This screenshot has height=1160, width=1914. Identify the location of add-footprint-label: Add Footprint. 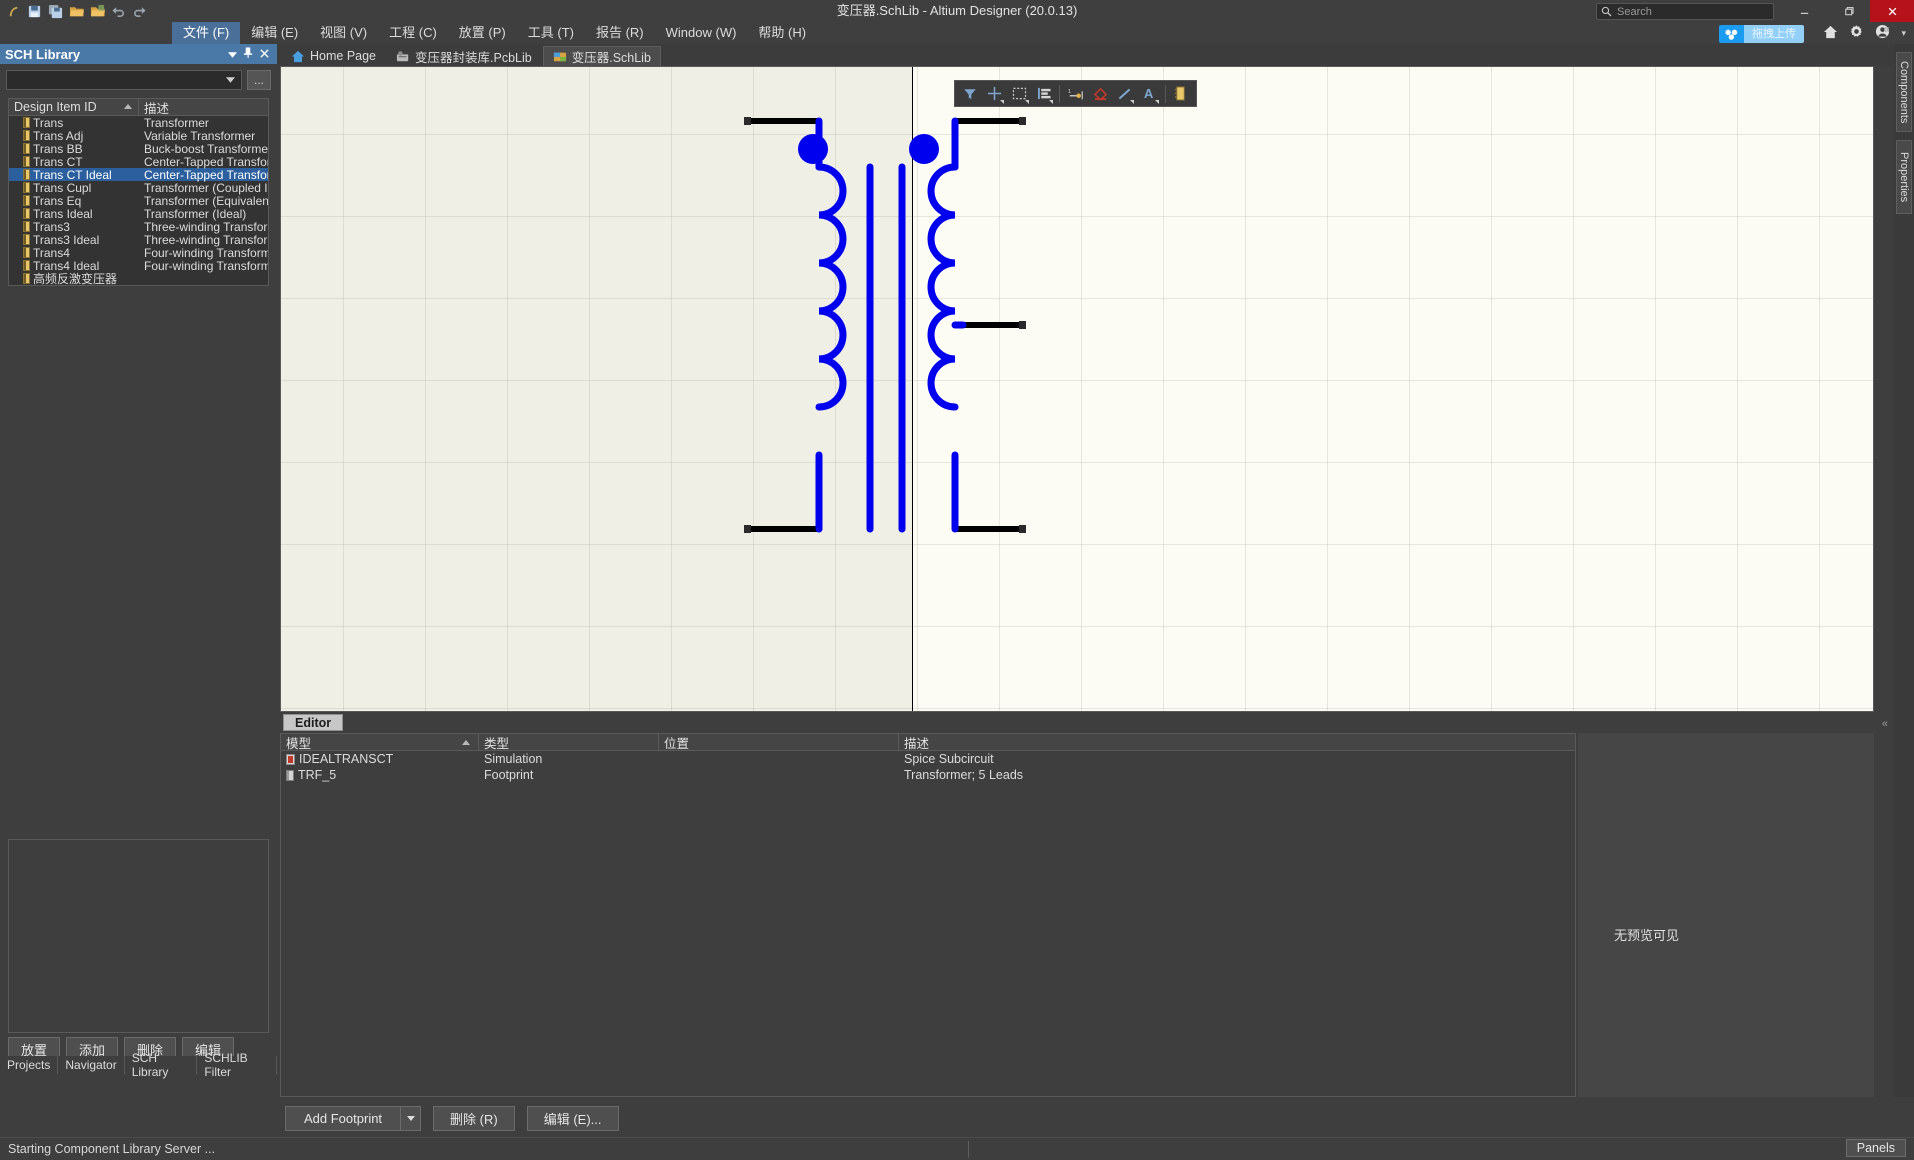
(343, 1118).